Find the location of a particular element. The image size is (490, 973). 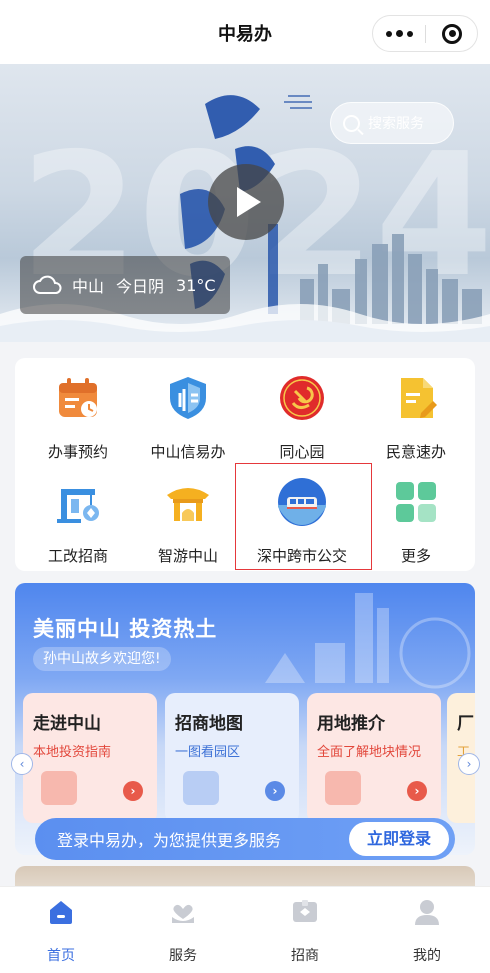

tab-home: 首页 is located at coordinates (61, 931).